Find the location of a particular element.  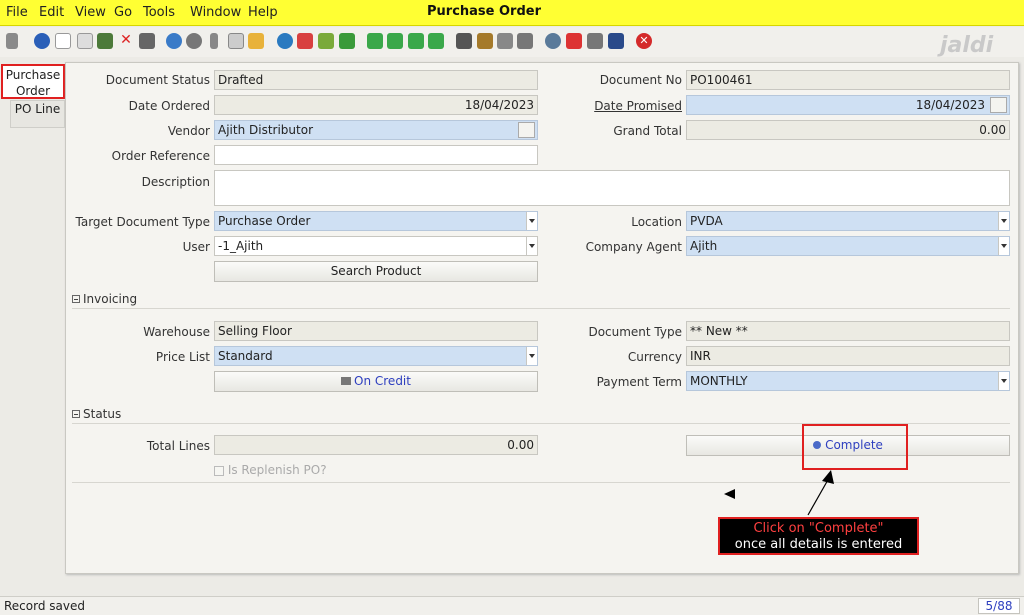

instruction-line-2: once all details is entered is located at coordinates (818, 544).